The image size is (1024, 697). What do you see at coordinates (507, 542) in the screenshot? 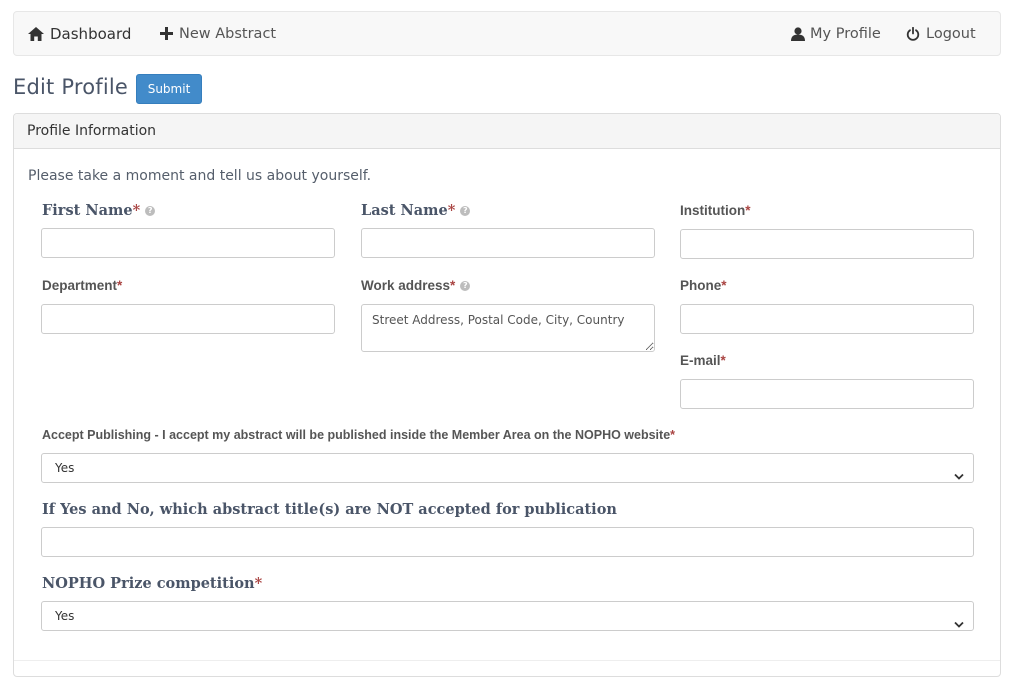
I see `not-accepted-titles-input` at bounding box center [507, 542].